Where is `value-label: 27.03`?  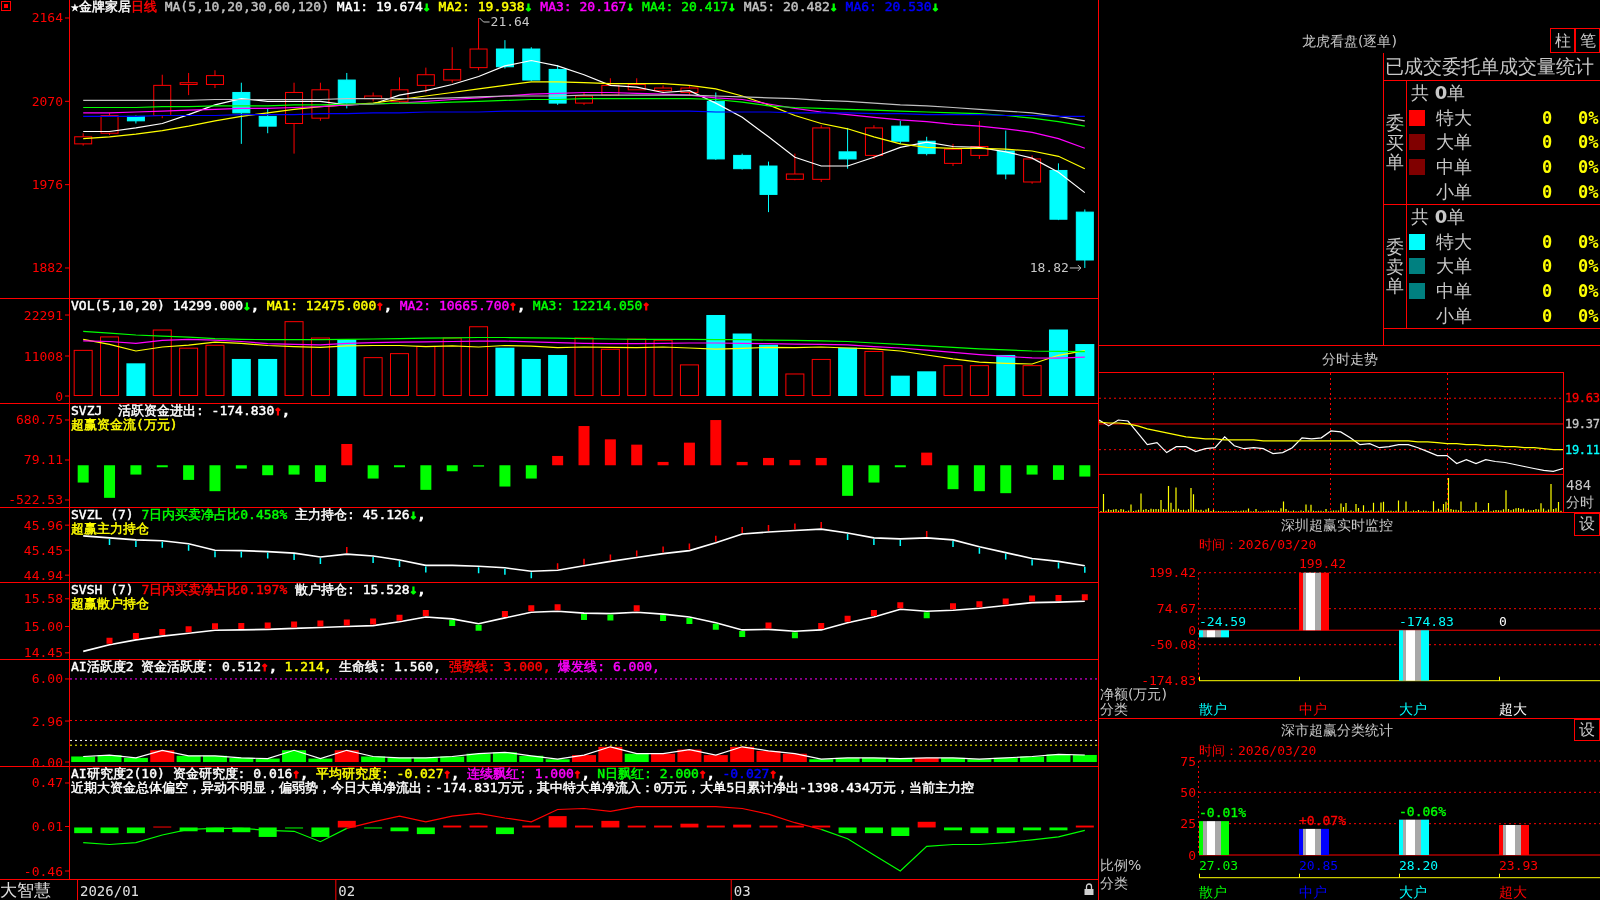
value-label: 27.03 is located at coordinates (1219, 865).